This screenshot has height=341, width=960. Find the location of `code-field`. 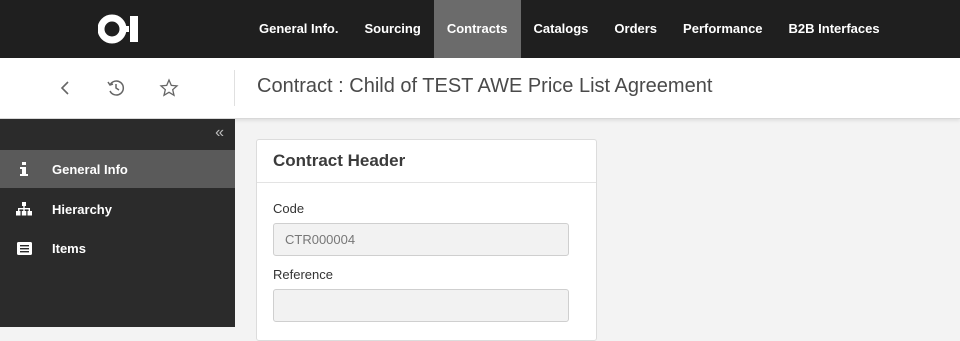

code-field is located at coordinates (421, 239).